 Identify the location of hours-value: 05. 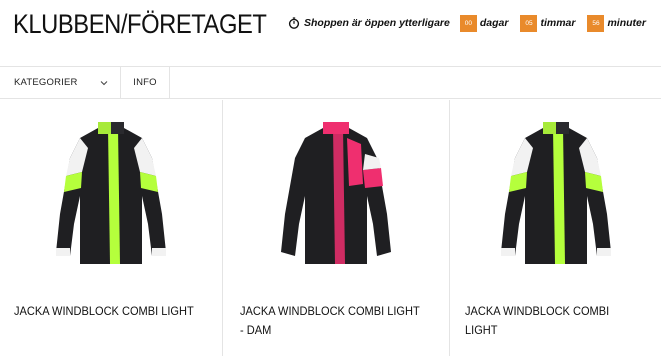
(529, 23).